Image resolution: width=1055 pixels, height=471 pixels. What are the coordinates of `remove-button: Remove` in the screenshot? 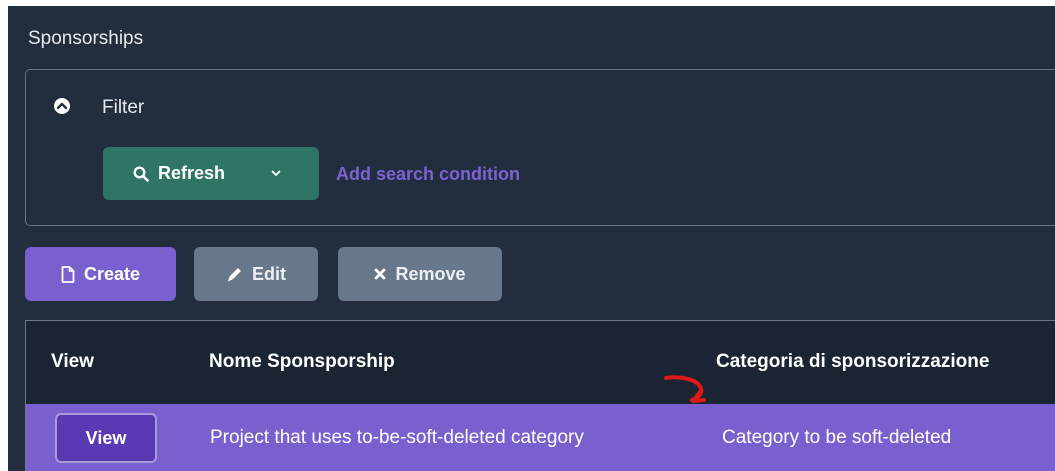 It's located at (420, 274).